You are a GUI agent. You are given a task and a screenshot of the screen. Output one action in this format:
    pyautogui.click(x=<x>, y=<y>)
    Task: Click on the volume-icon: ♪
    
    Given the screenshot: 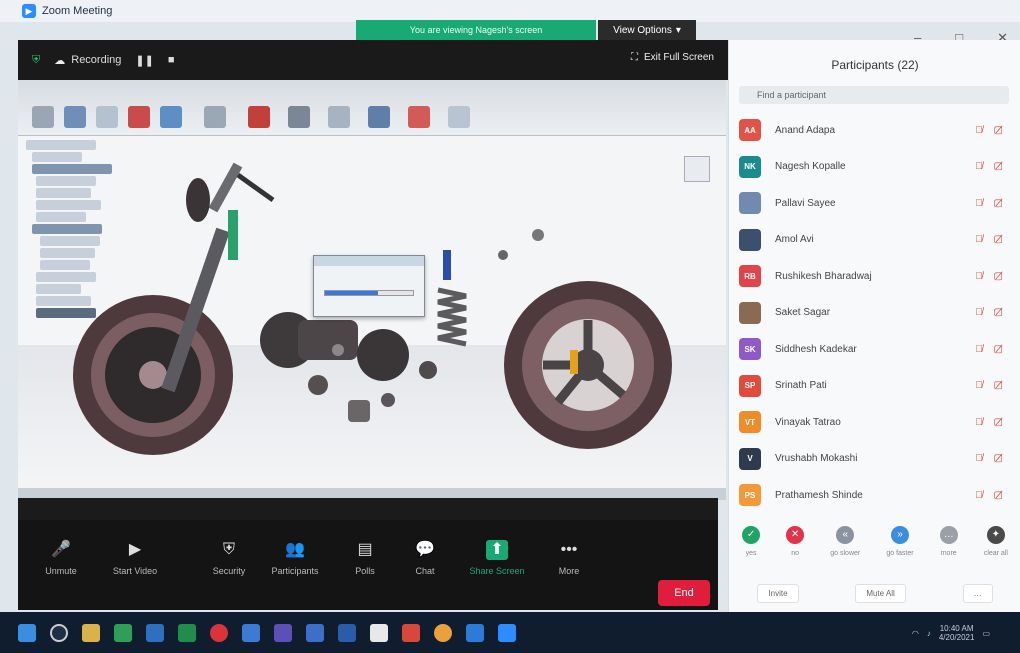 What is the action you would take?
    pyautogui.click(x=929, y=633)
    